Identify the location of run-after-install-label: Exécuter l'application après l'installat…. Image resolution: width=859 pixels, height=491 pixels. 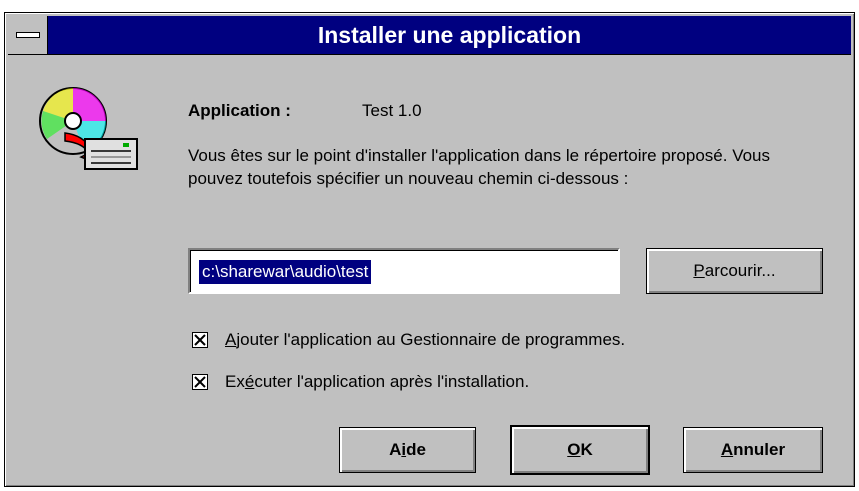
(377, 382).